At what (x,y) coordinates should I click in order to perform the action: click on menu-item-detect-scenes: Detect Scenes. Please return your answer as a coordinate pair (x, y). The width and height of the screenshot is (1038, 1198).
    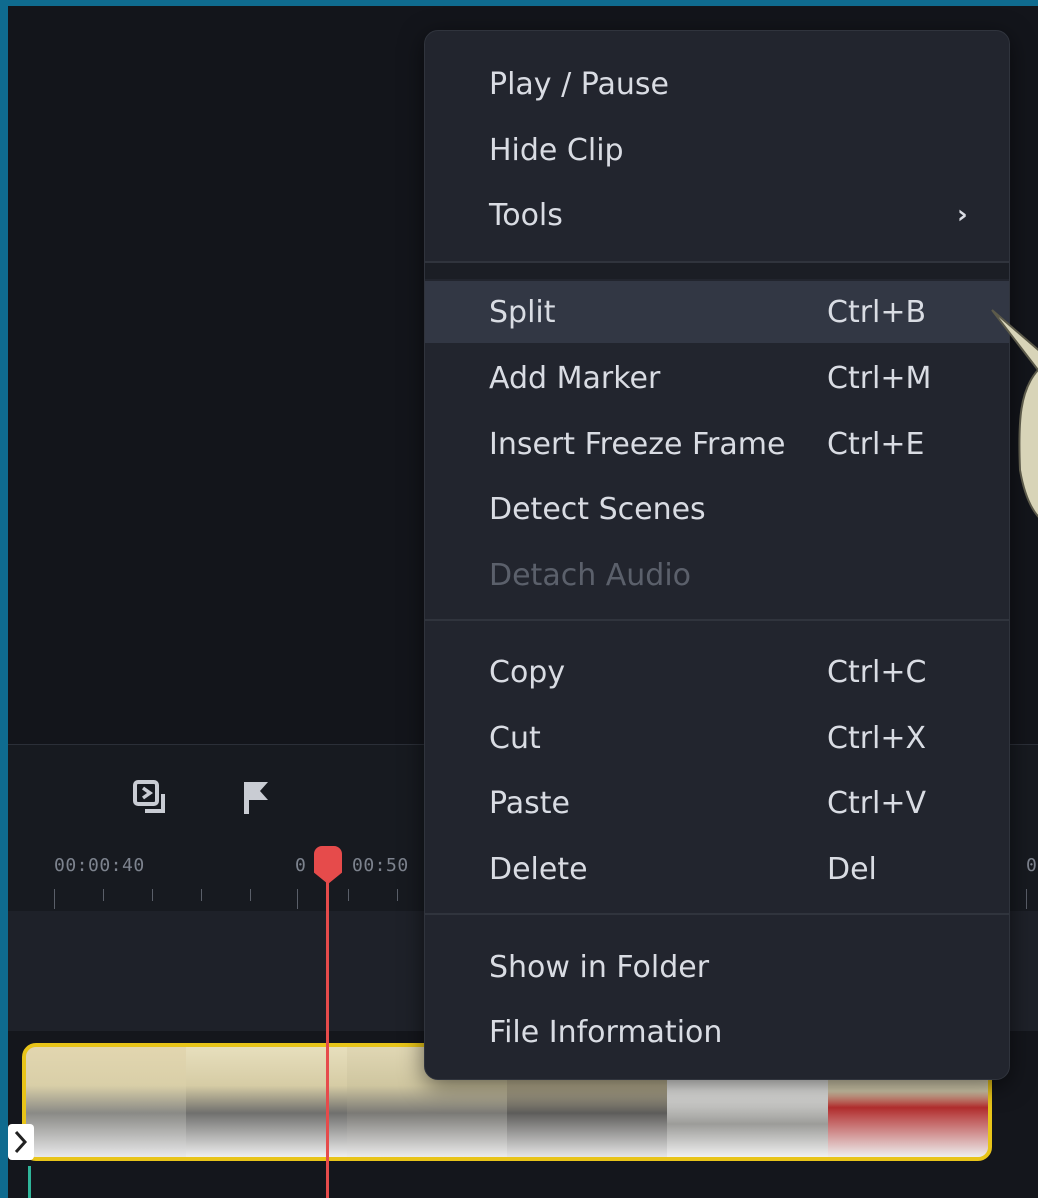
    Looking at the image, I should click on (717, 509).